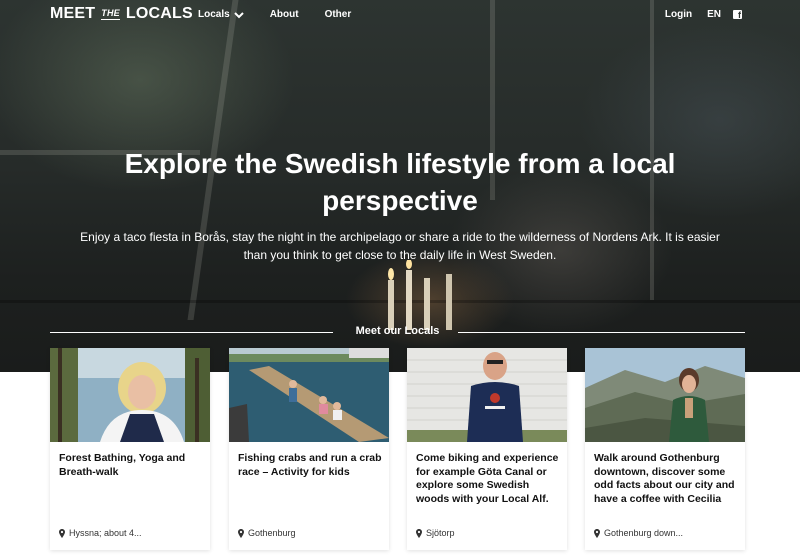 The width and height of the screenshot is (800, 555). I want to click on nav-item-label: About, so click(284, 14).